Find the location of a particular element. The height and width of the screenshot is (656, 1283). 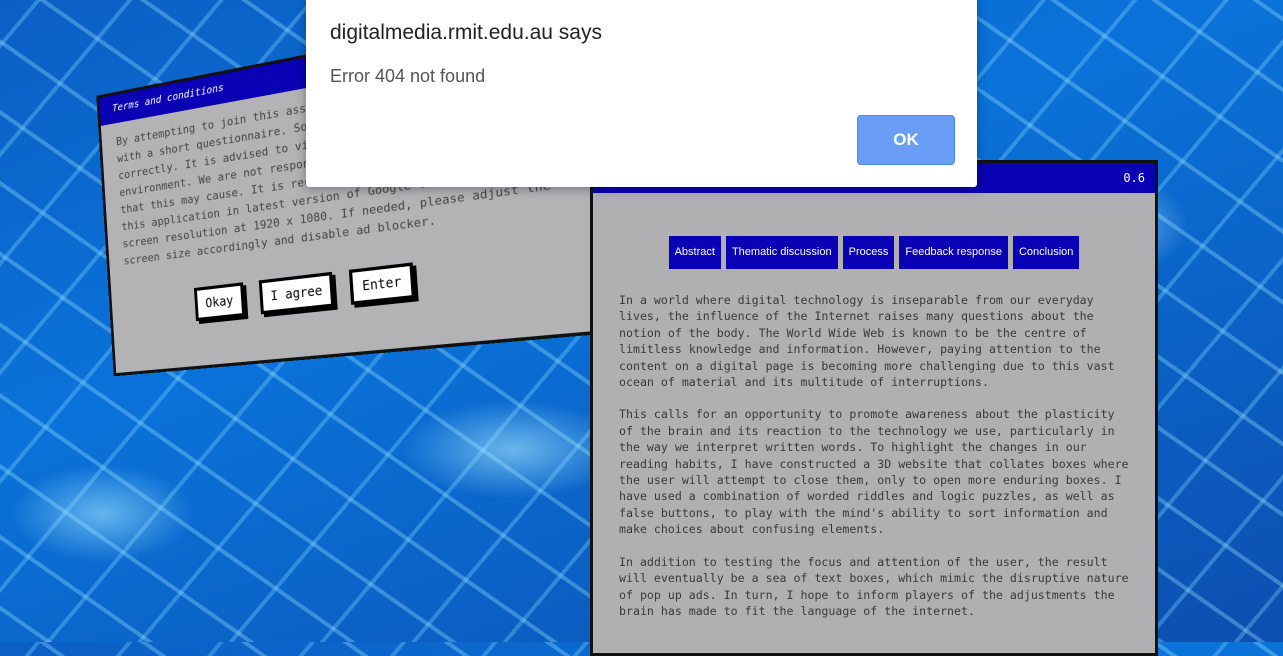

i-agree-button: I agree is located at coordinates (296, 293).